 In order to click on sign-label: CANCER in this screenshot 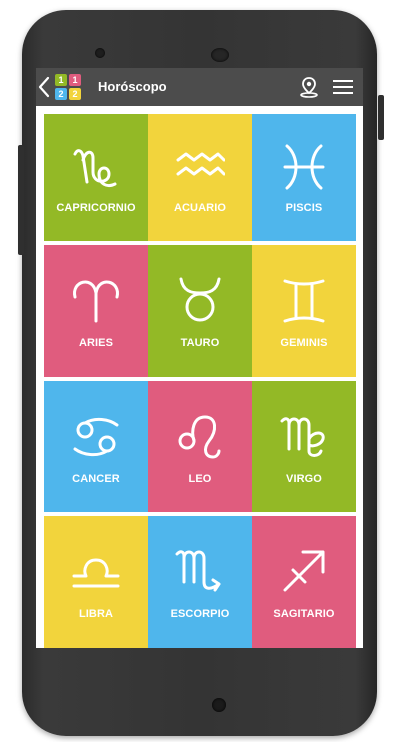, I will do `click(96, 479)`.